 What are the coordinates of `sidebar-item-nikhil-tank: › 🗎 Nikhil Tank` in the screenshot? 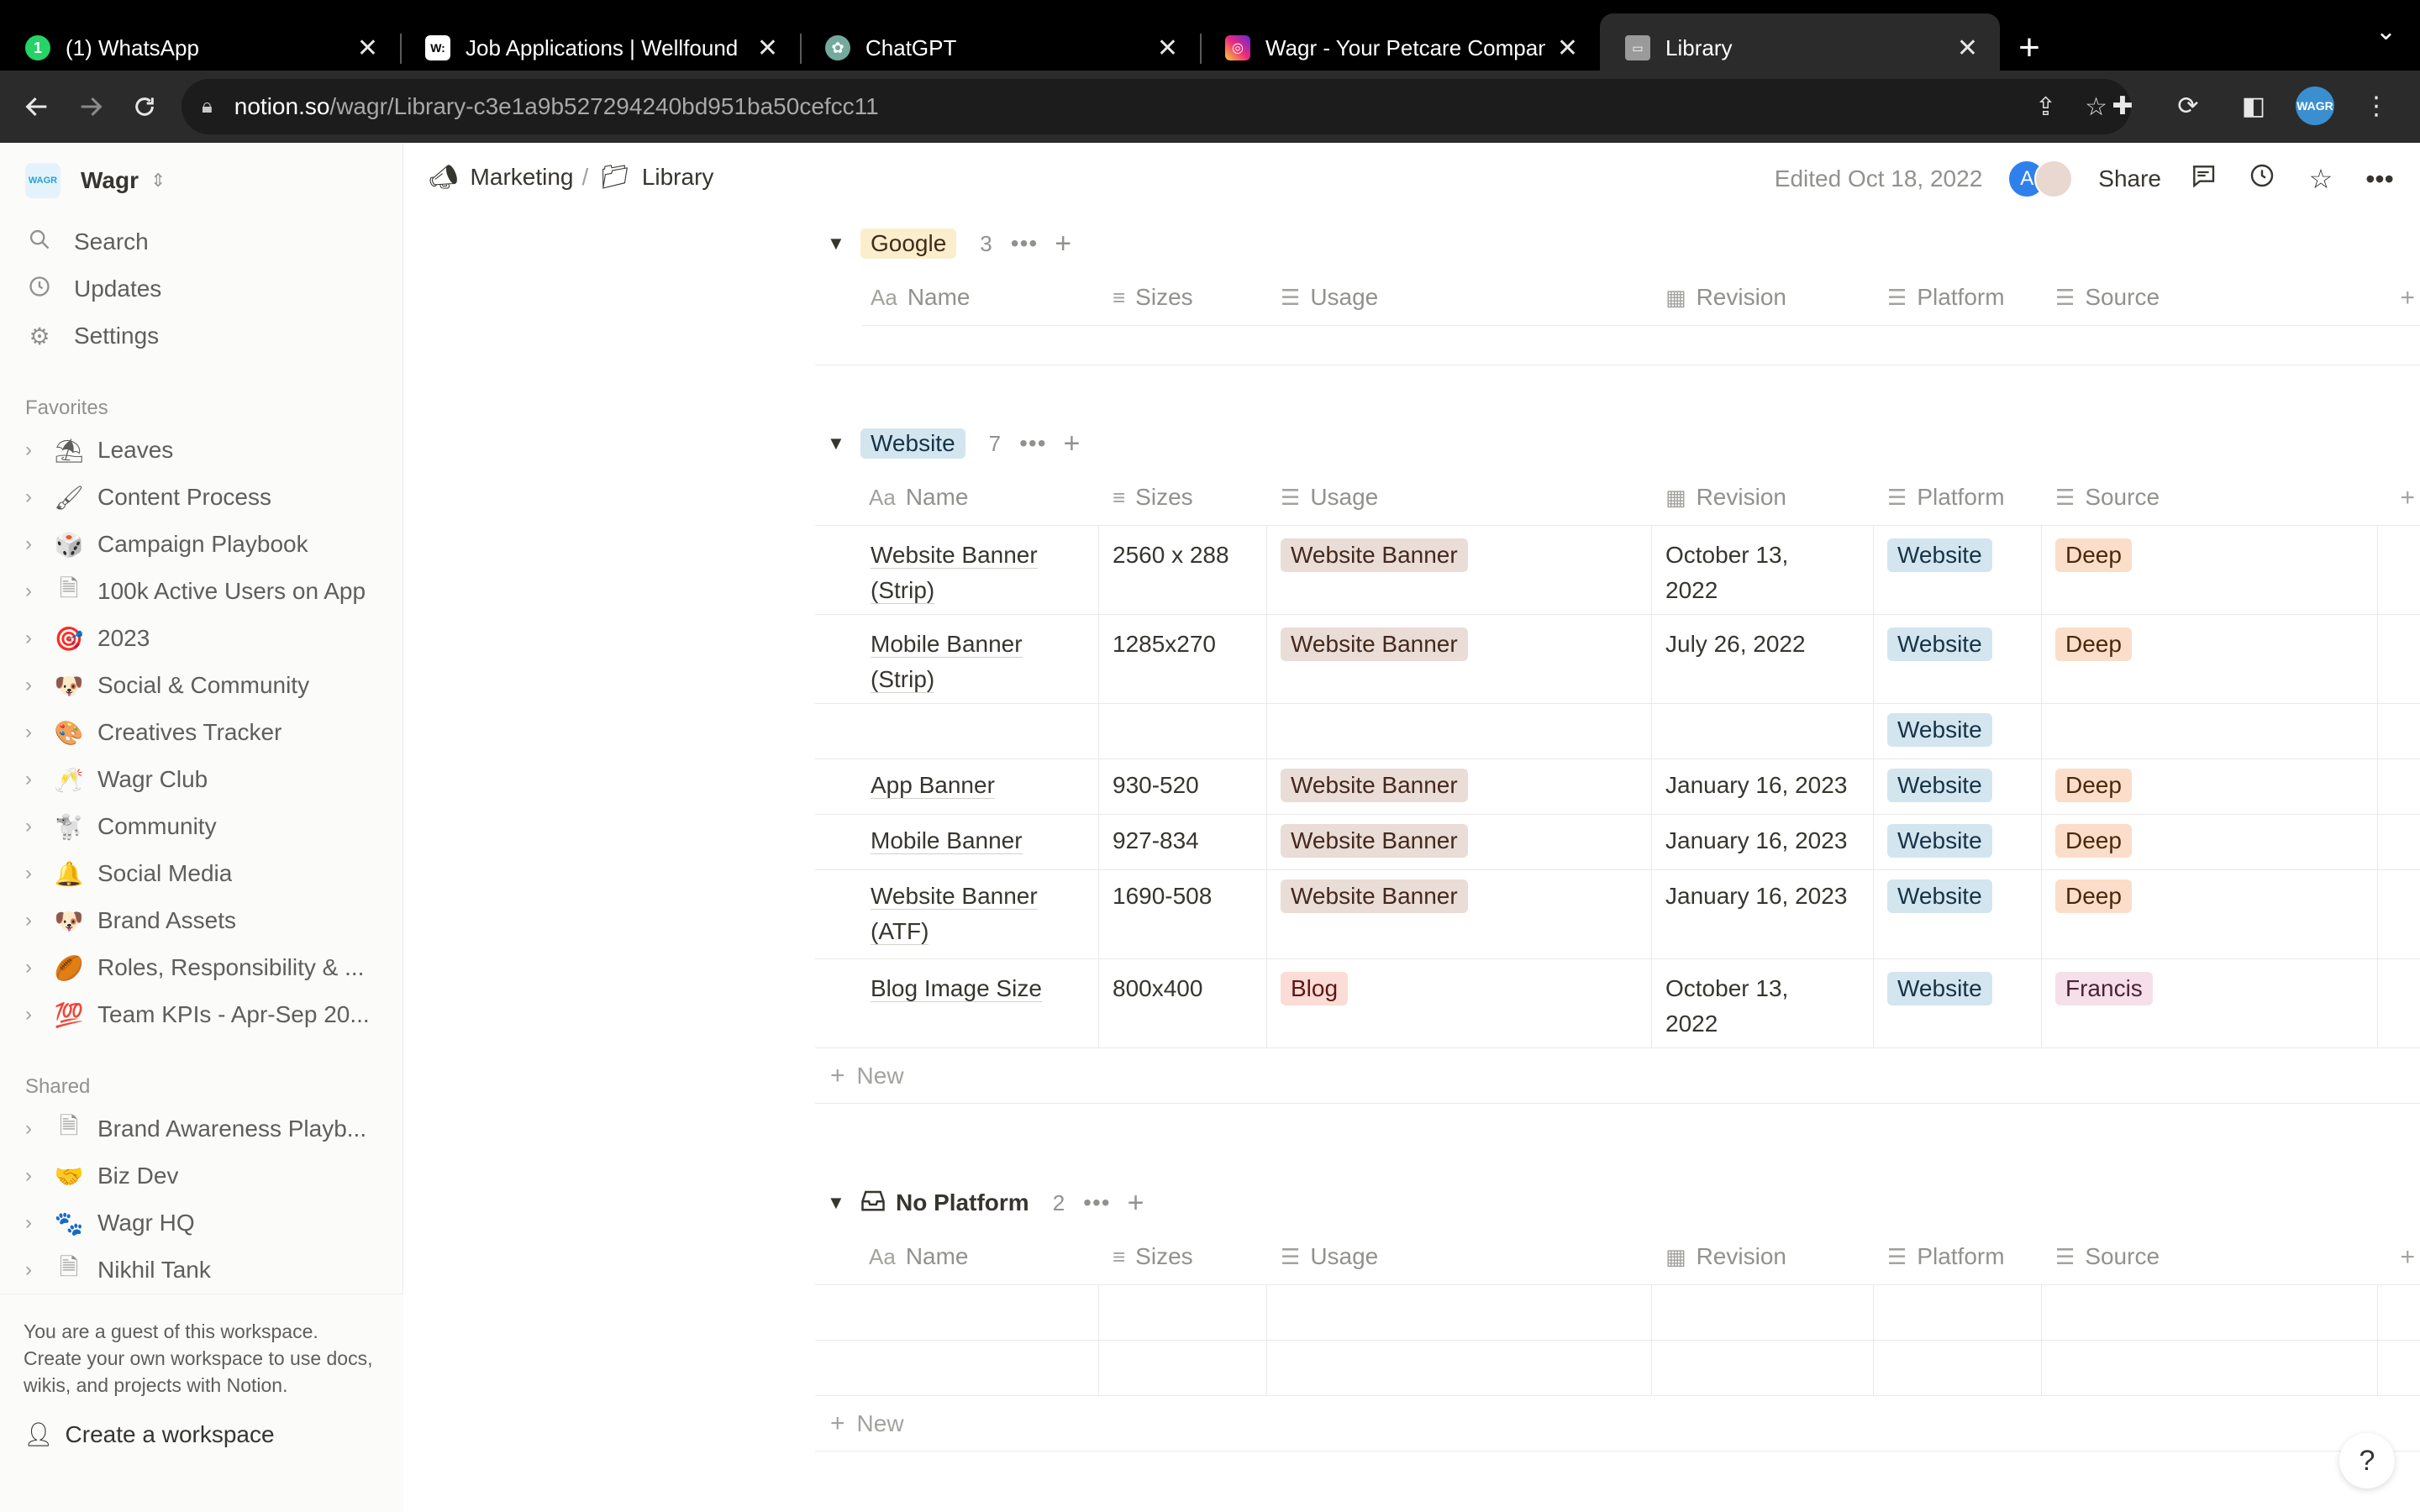 It's located at (201, 1270).